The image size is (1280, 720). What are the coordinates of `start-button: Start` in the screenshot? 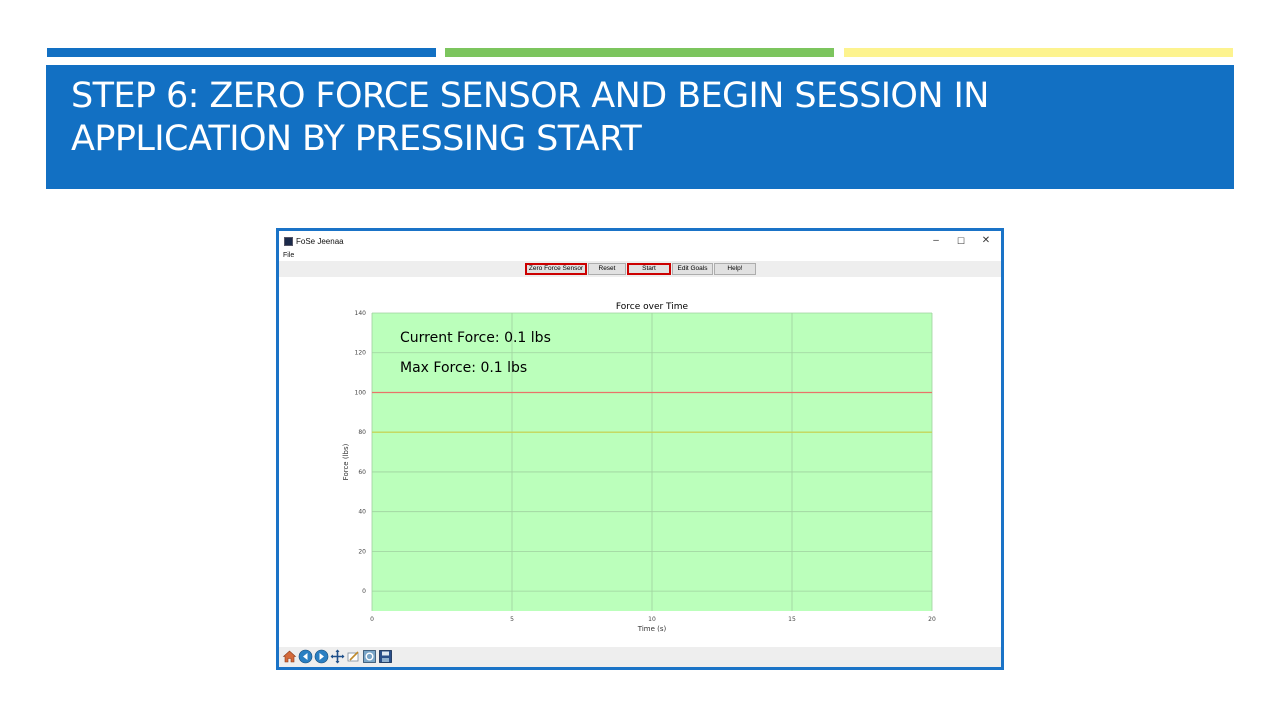 It's located at (649, 269).